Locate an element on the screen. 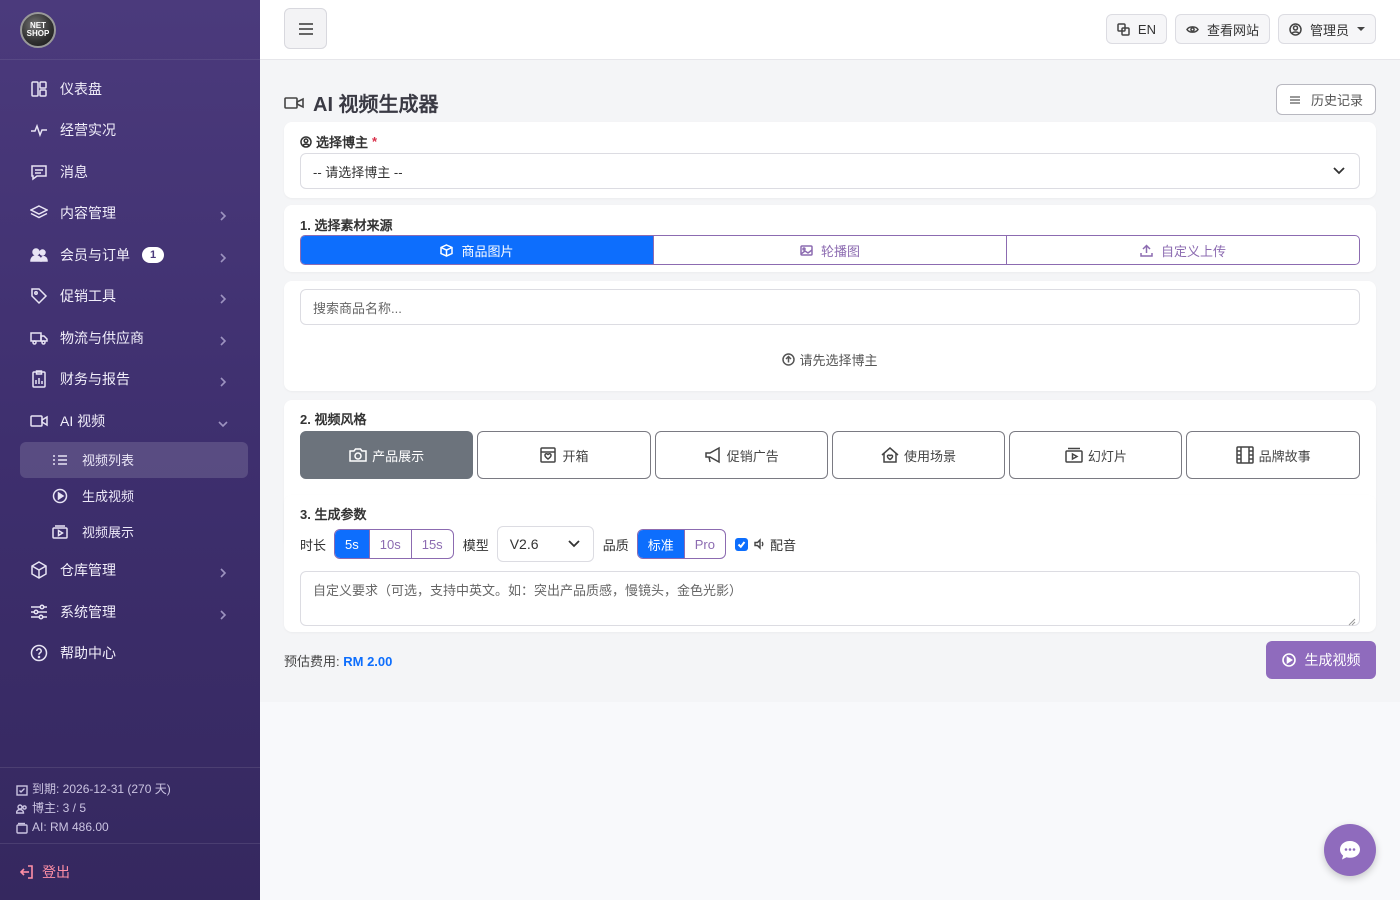 The width and height of the screenshot is (1400, 900). sidebar-subitem-video-showcase: 视频展示 is located at coordinates (134, 532).